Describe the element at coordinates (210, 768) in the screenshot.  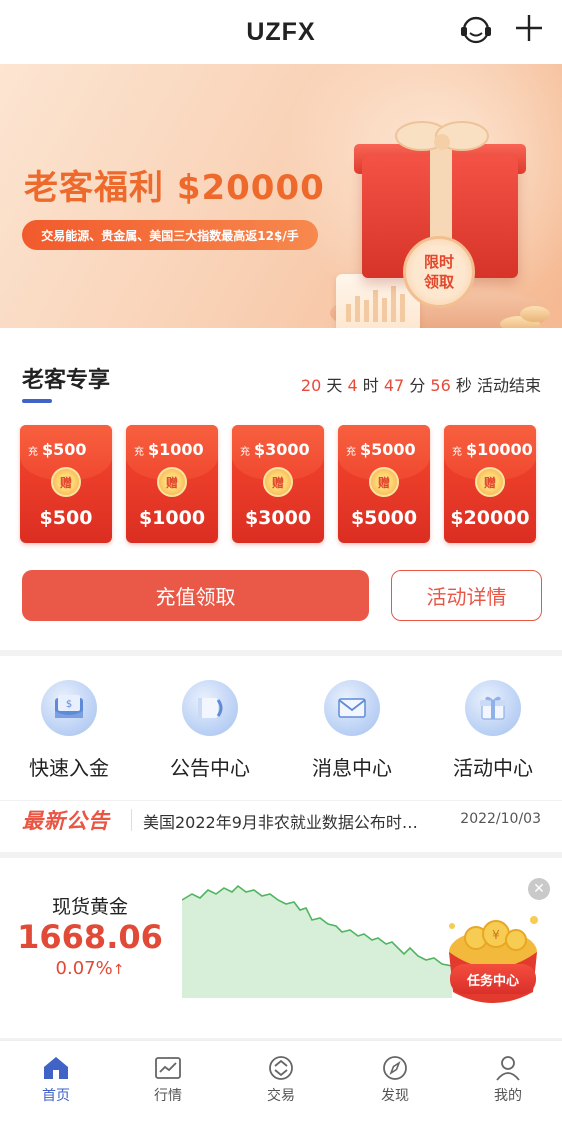
I see `menu-label: 公告中心` at that location.